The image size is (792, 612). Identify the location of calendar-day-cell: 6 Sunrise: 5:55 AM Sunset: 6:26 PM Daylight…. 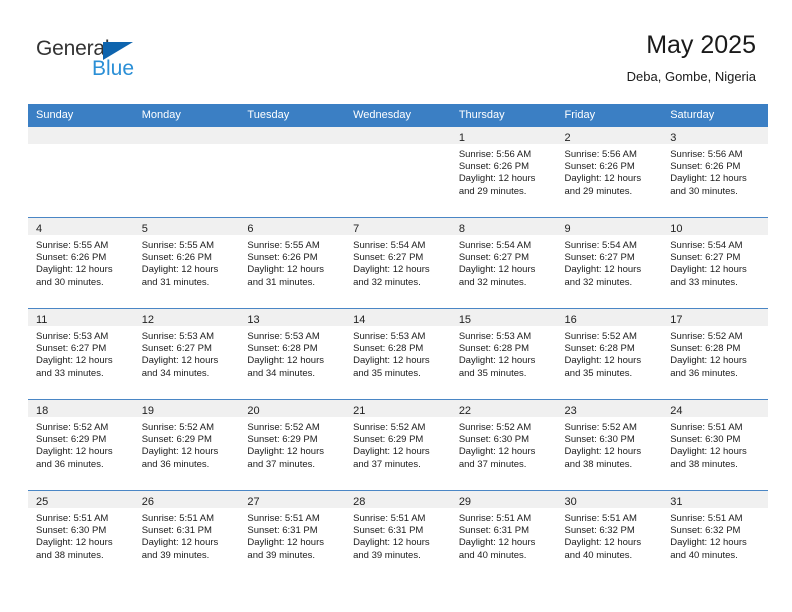
(292, 263).